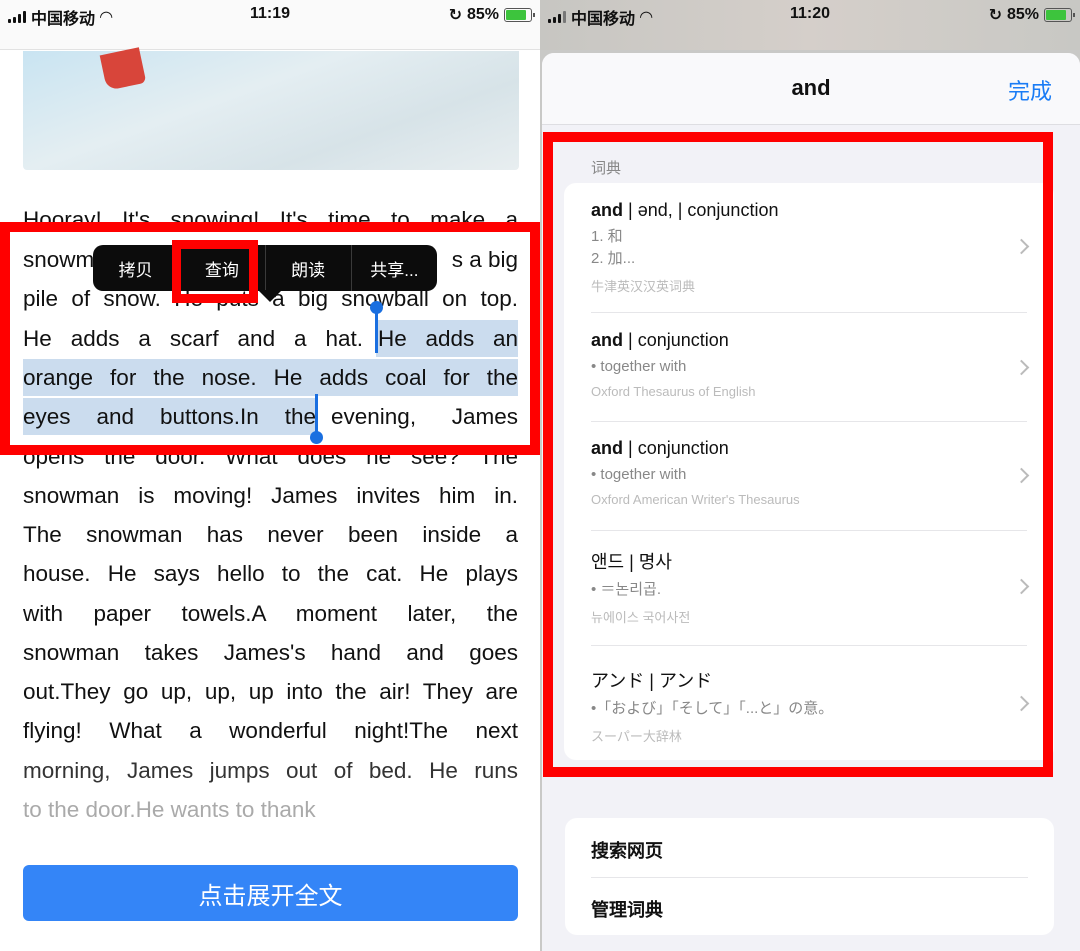  What do you see at coordinates (270, 25) in the screenshot?
I see `status-bar: 中国移动 ◠ 11:19 ↻ 85%` at bounding box center [270, 25].